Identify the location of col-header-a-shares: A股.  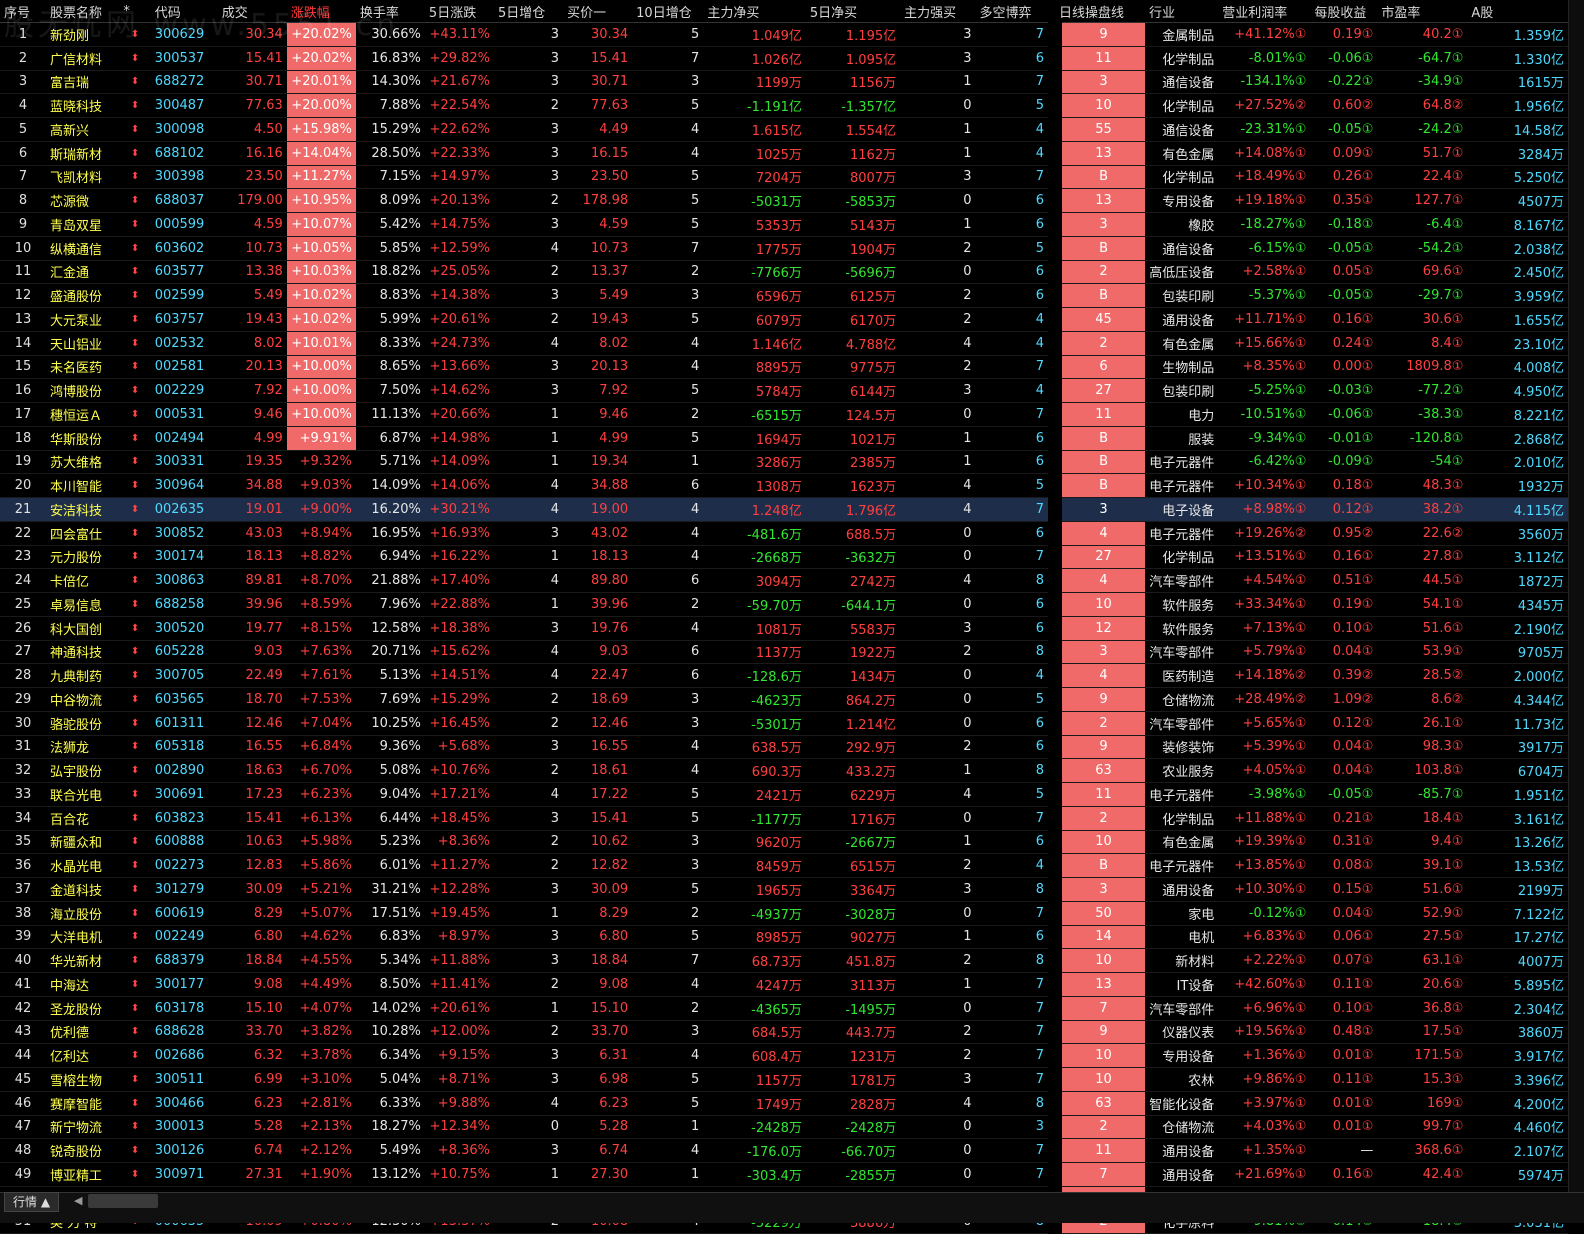
(1517, 11).